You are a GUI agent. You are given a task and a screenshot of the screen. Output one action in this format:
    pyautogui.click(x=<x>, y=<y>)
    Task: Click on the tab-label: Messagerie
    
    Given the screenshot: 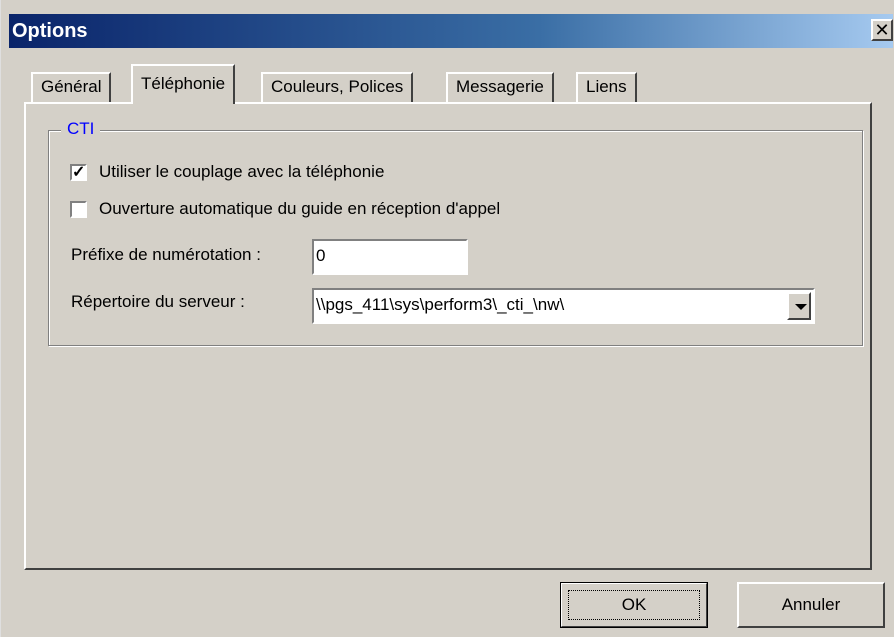 What is the action you would take?
    pyautogui.click(x=500, y=86)
    